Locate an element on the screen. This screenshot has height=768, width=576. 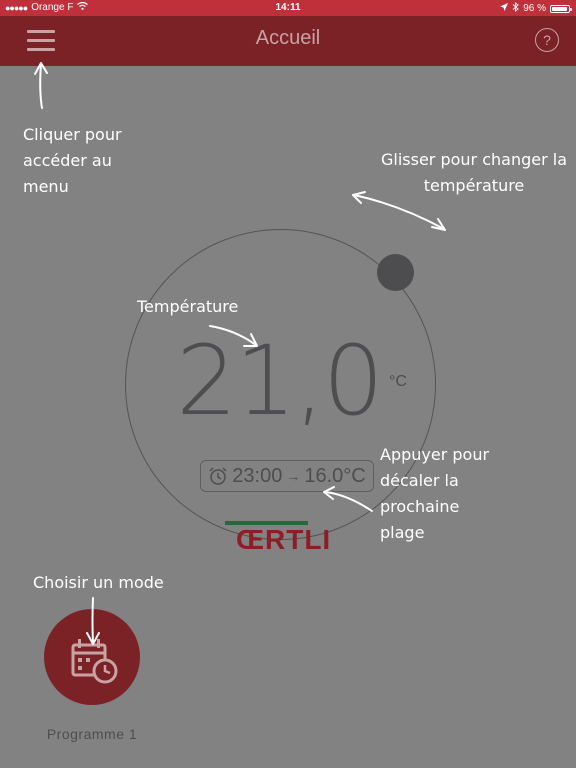
mode-annotation: Choisir un mode is located at coordinates (98, 582).